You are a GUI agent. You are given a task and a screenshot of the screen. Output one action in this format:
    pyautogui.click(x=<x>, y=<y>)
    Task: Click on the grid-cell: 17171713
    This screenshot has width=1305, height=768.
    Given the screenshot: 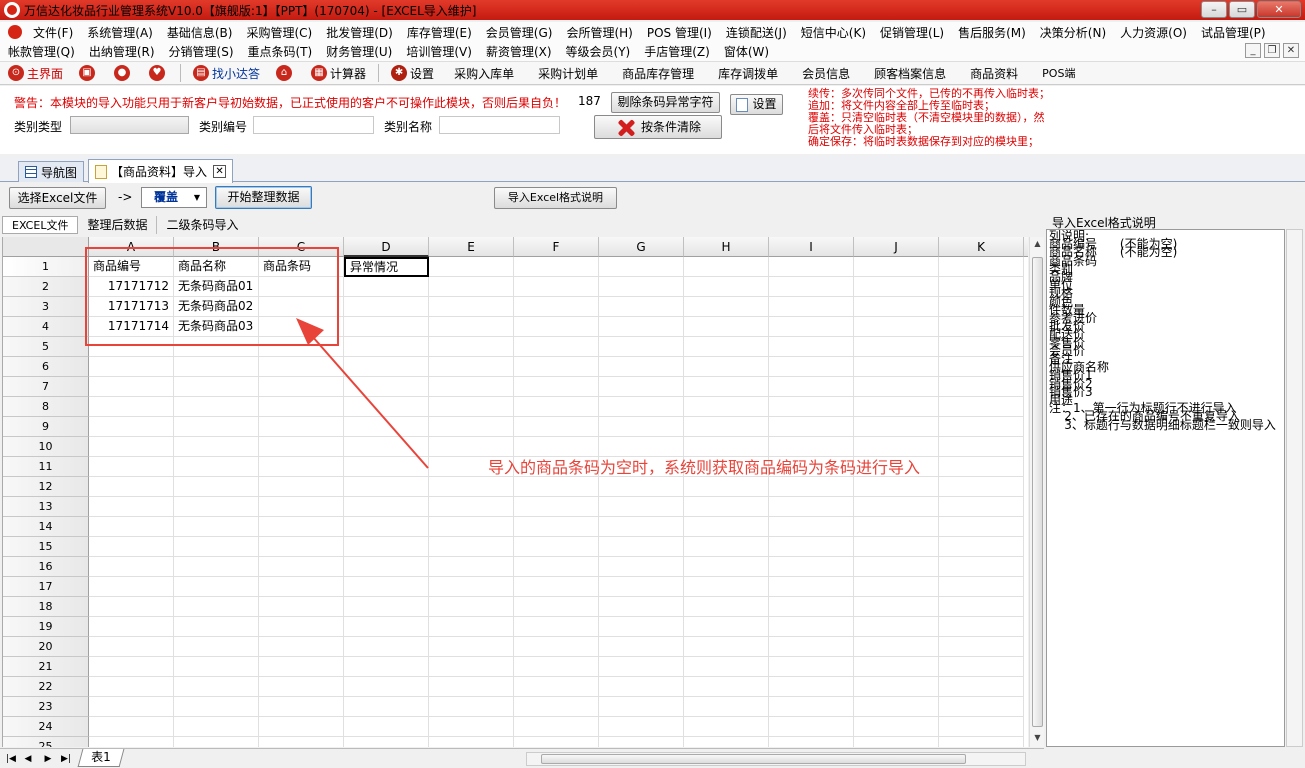 What is the action you would take?
    pyautogui.click(x=131, y=307)
    